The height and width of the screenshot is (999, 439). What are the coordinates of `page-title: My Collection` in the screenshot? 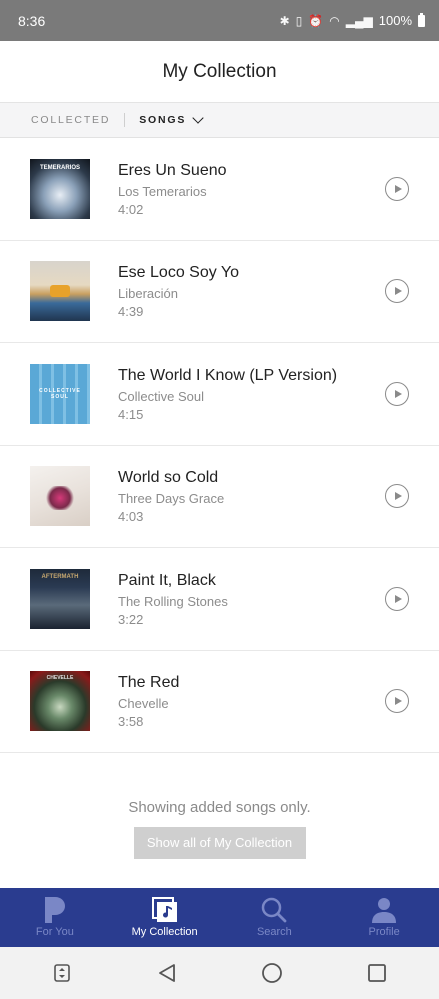 It's located at (219, 71).